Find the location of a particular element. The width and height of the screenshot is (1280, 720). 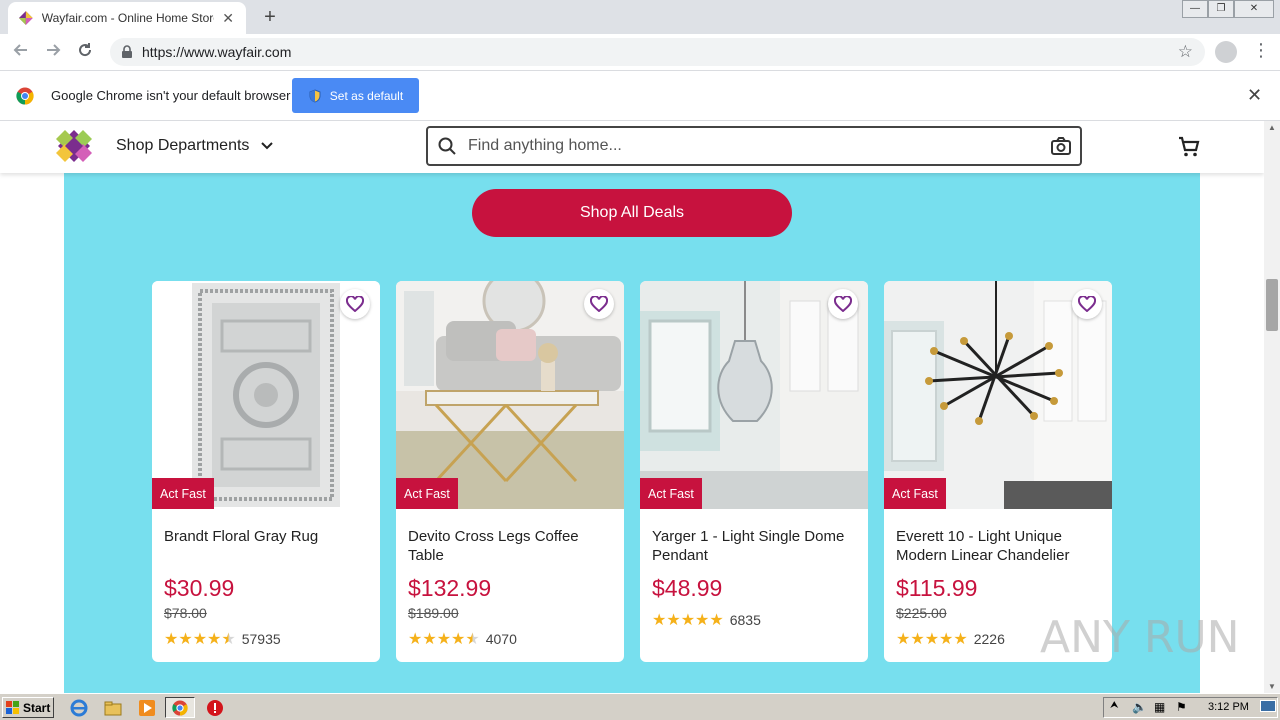

maximize-button: ❐ is located at coordinates (1221, 9).